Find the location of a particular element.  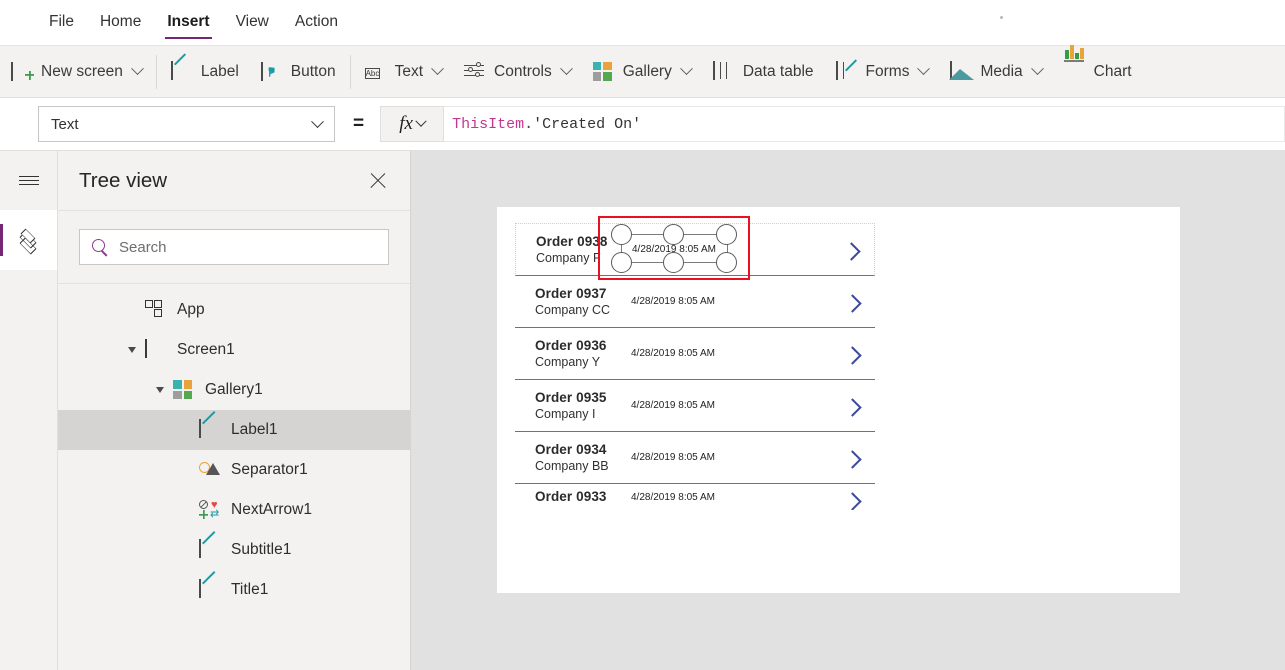

gallery-row-title: Order 0936 is located at coordinates (571, 345).